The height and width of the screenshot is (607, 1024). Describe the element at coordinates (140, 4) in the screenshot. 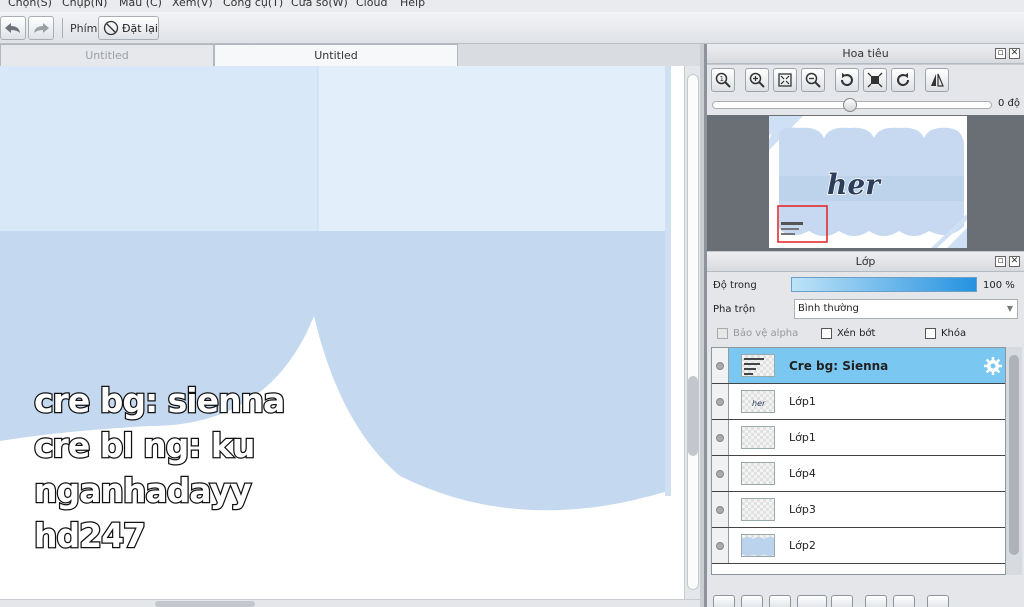

I see `menu-color: Màu (C)` at that location.